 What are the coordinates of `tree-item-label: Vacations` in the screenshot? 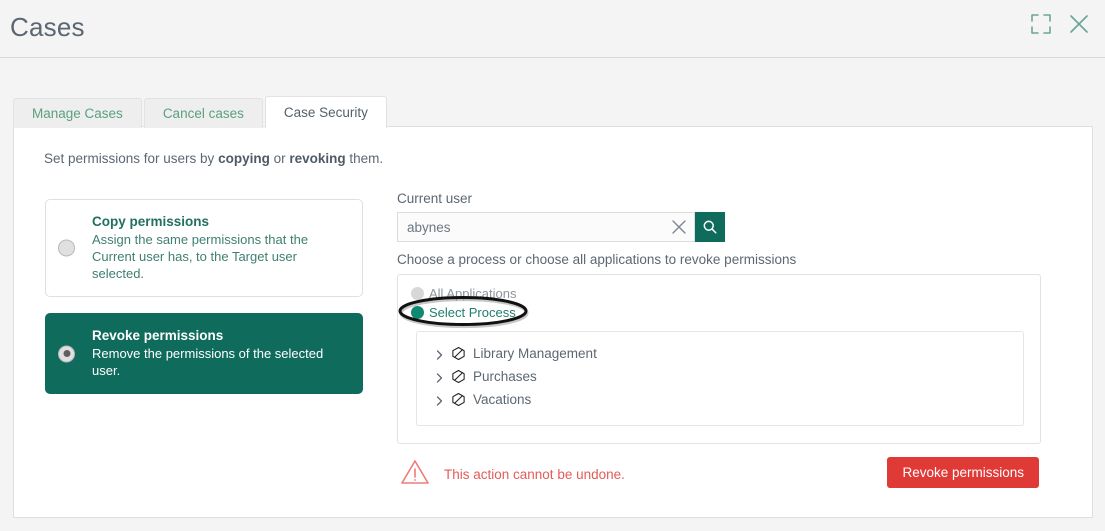 It's located at (502, 399).